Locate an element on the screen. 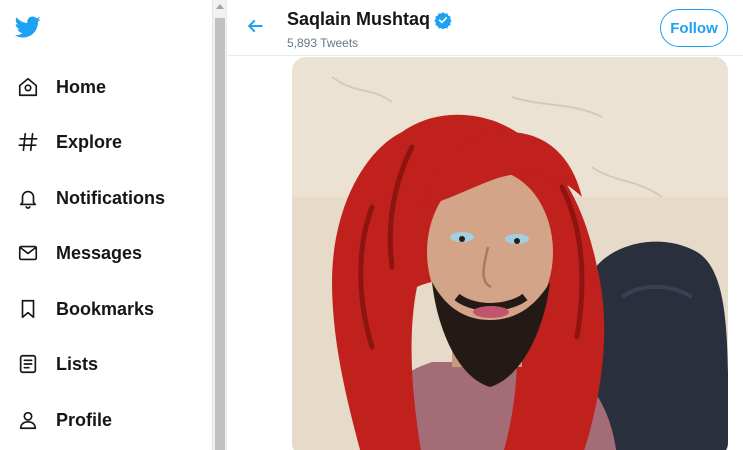 The width and height of the screenshot is (743, 450). scroll-thumb is located at coordinates (220, 234).